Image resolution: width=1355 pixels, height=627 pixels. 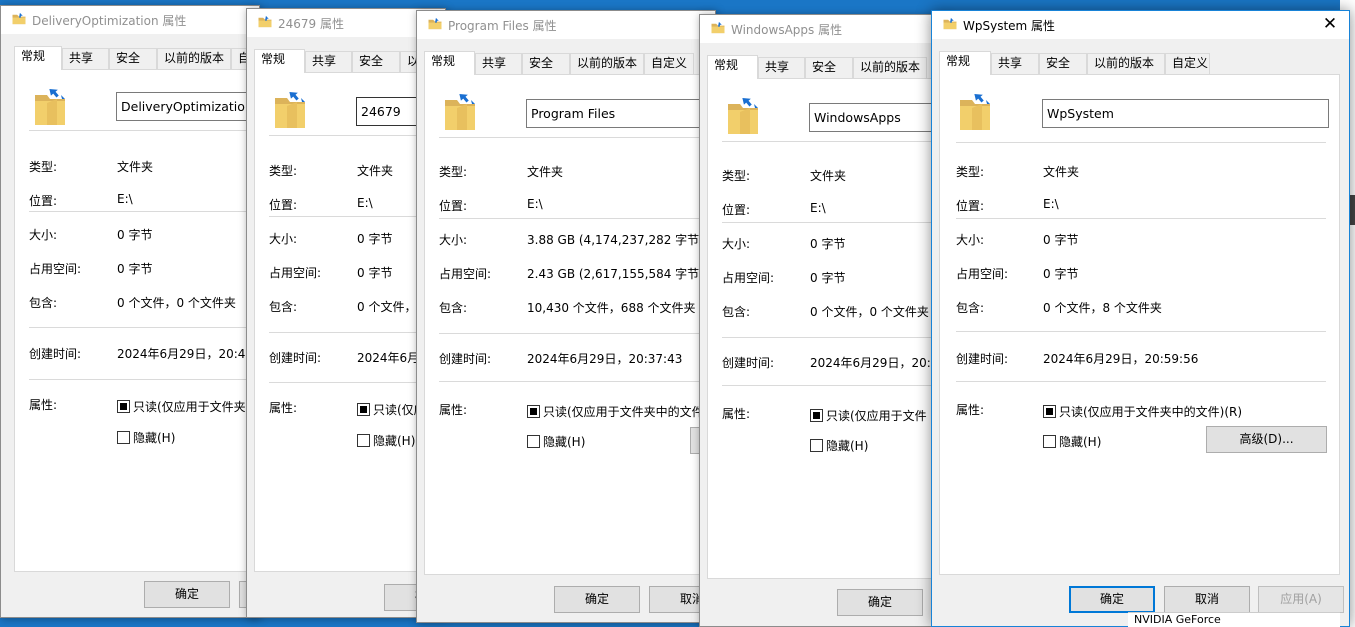 What do you see at coordinates (878, 117) in the screenshot?
I see `folder-name-field: WindowsApps` at bounding box center [878, 117].